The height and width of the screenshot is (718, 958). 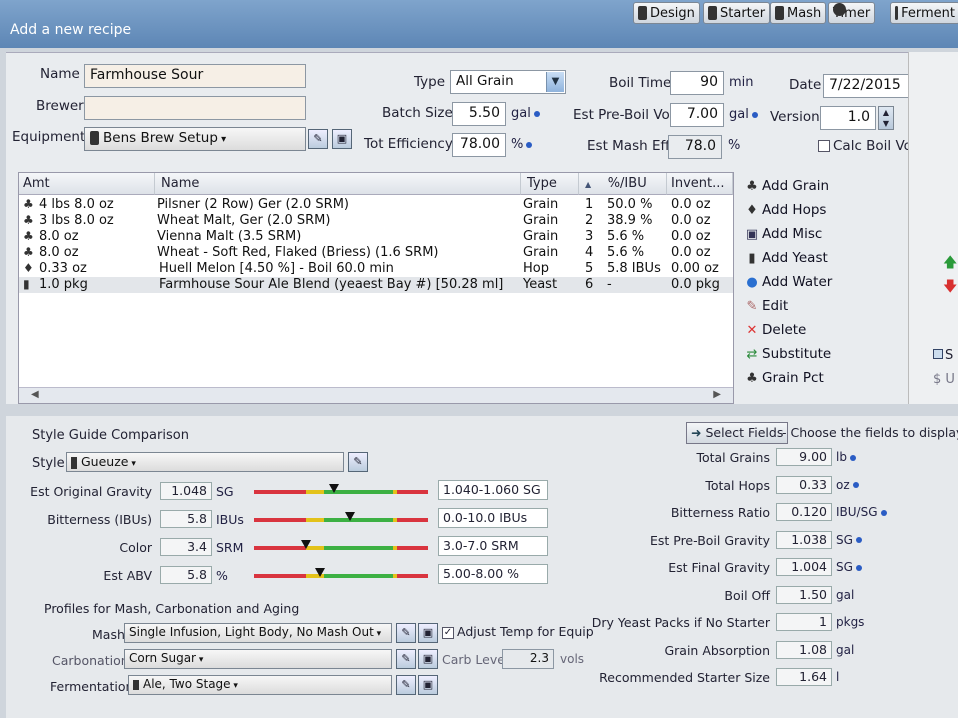 I want to click on name-field: Farmhouse Sour, so click(x=195, y=76).